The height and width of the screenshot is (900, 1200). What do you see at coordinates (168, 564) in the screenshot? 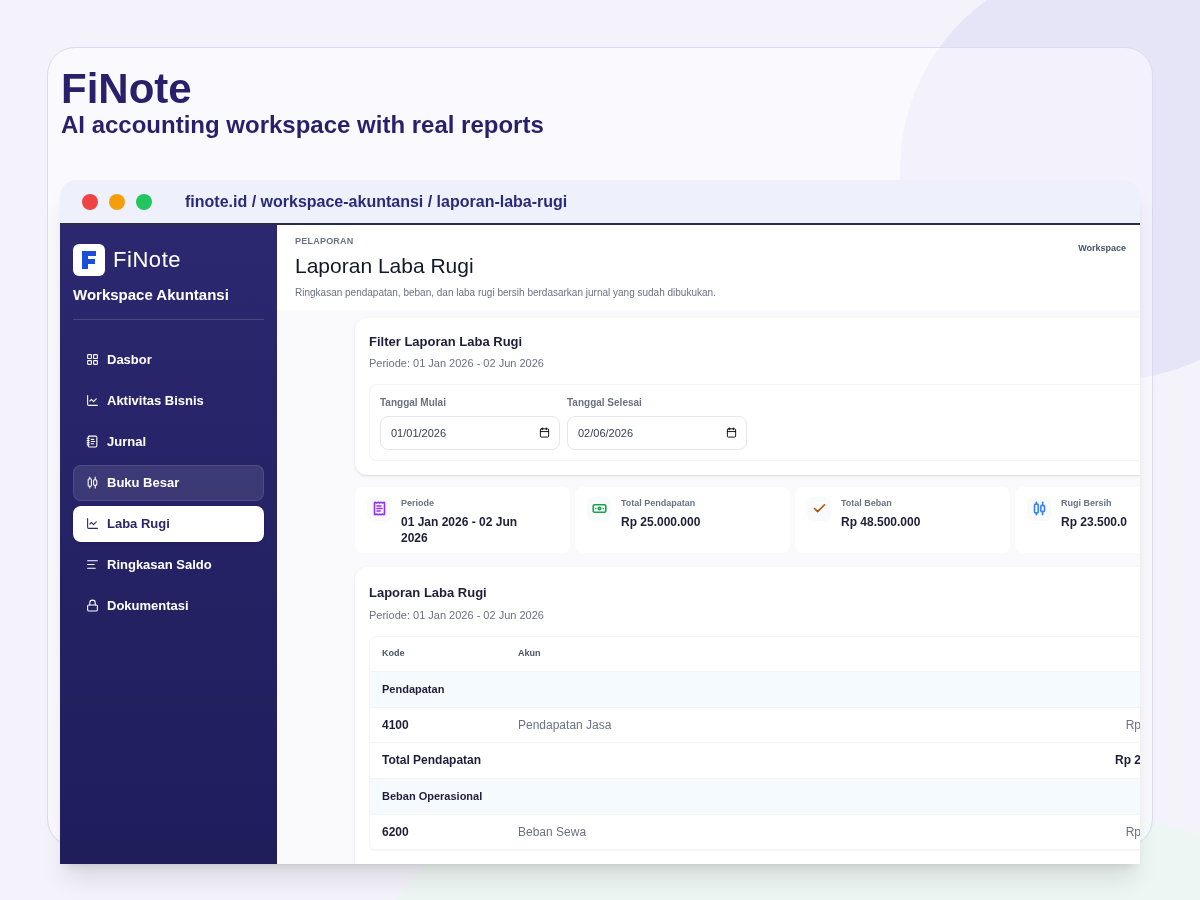
I see `sidebar-item: Ringkasan Saldo` at bounding box center [168, 564].